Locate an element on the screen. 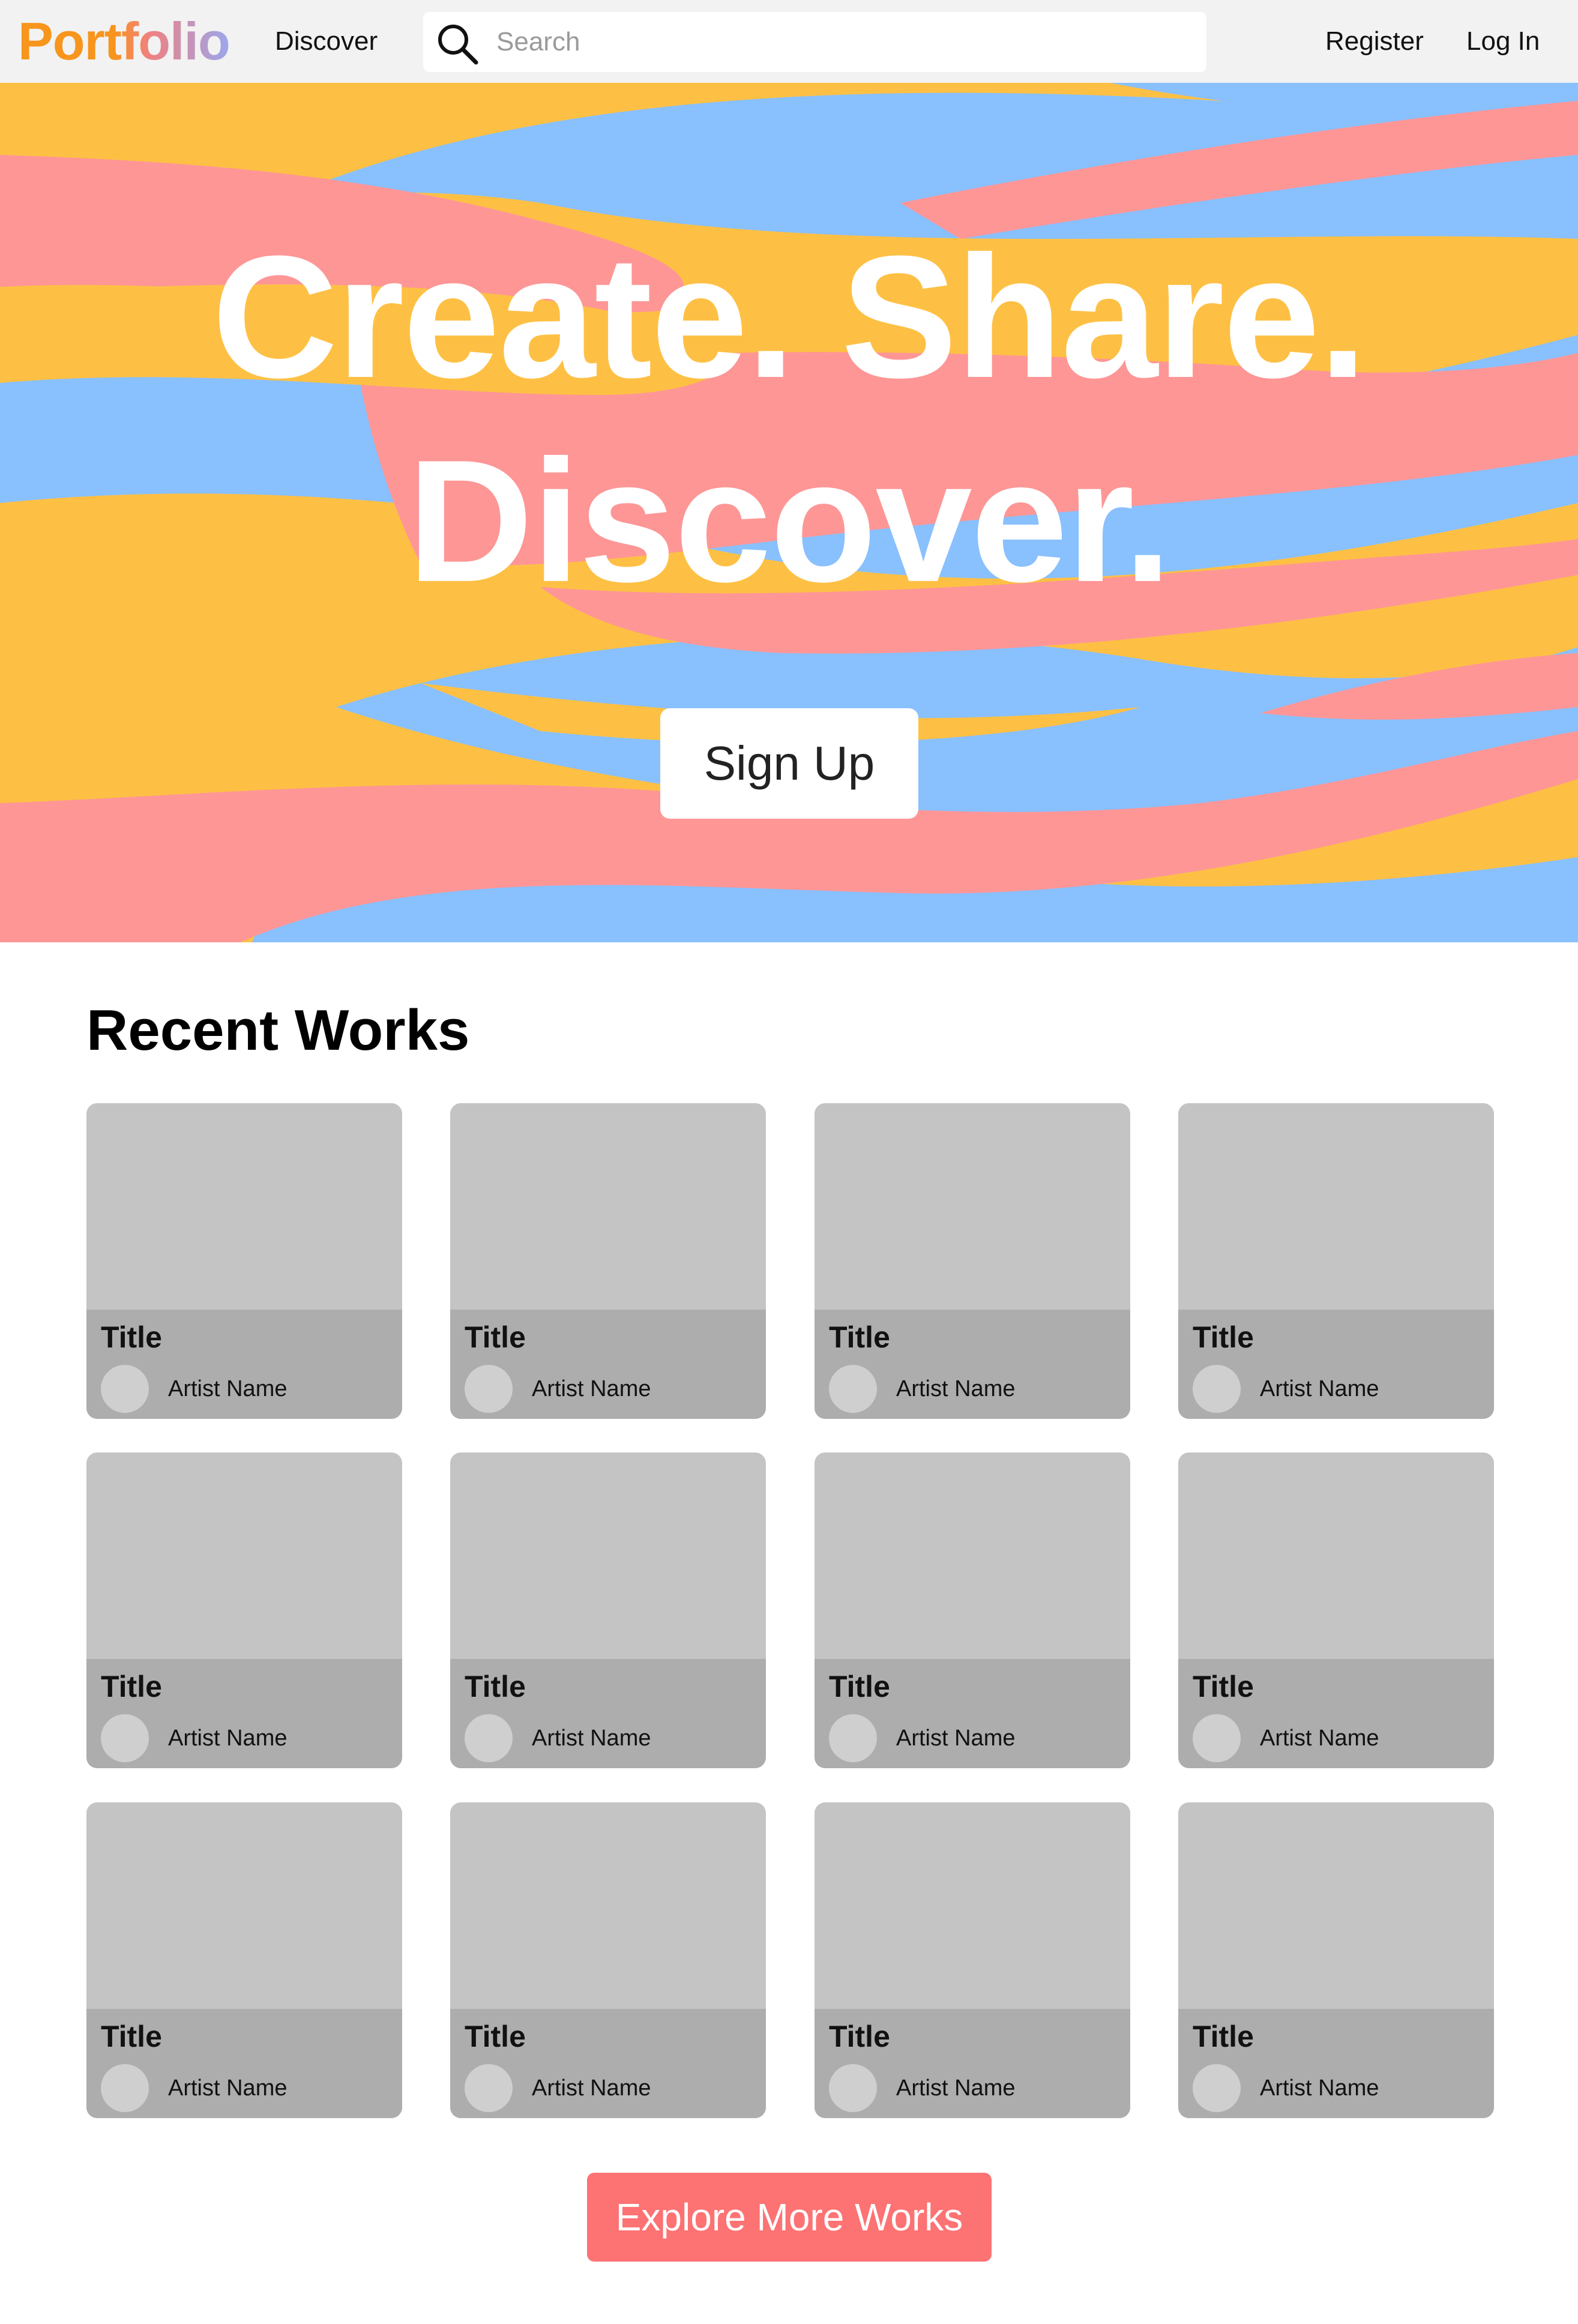 Image resolution: width=1578 pixels, height=2324 pixels. login-link: Log In is located at coordinates (1503, 41).